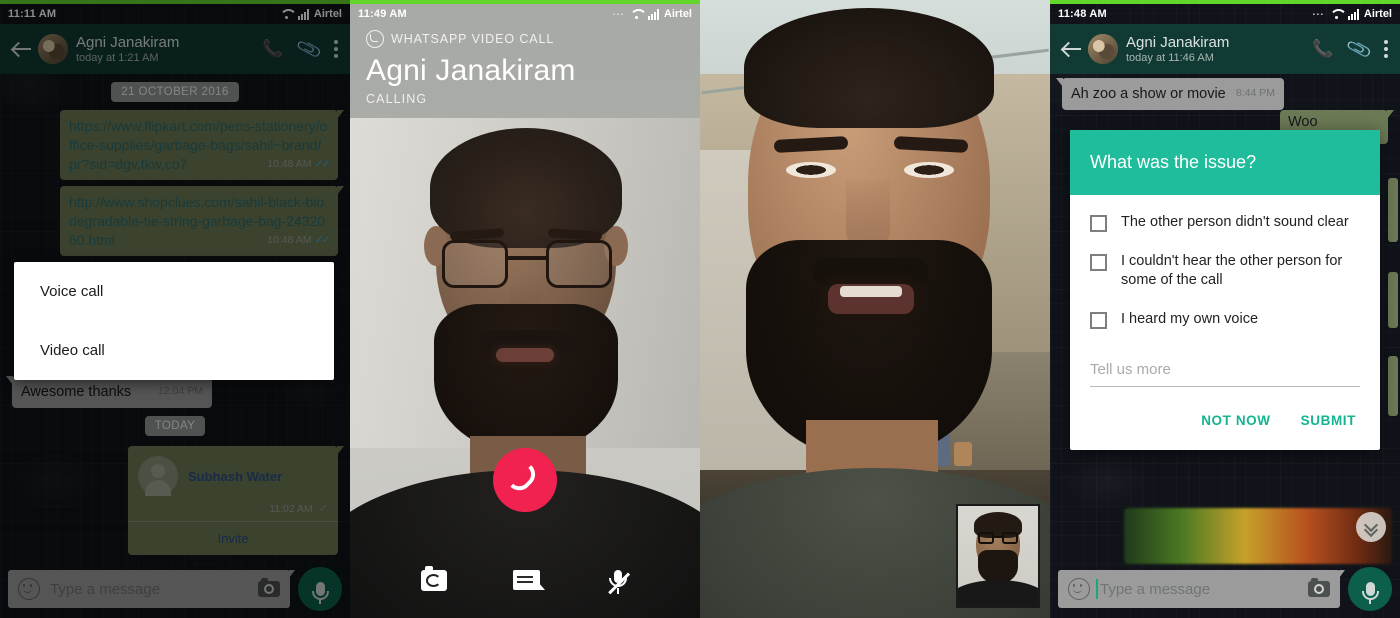 The width and height of the screenshot is (1400, 618). I want to click on call-type-label: WHATSAPP VIDEO CALL, so click(525, 39).